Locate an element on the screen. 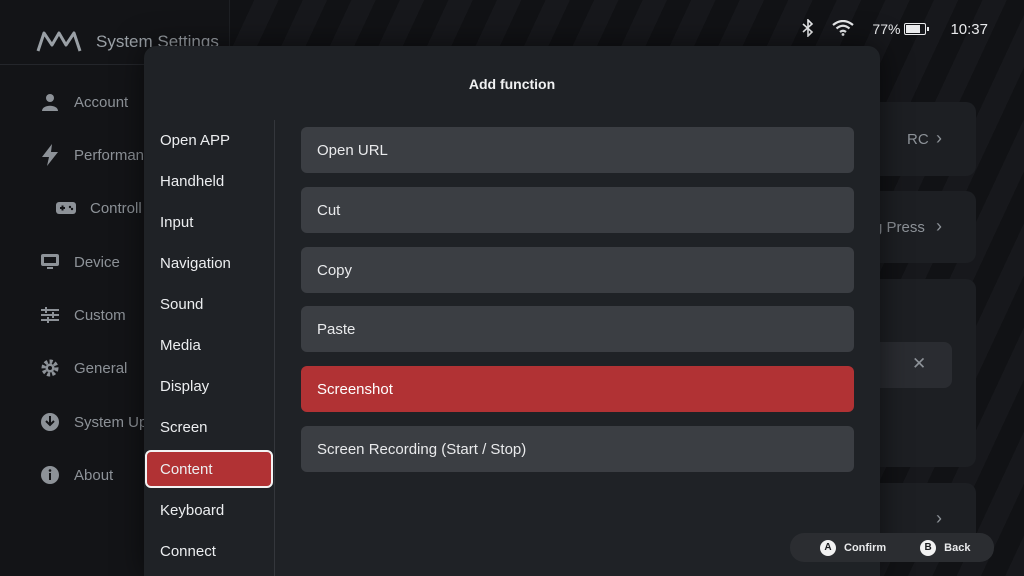 Image resolution: width=1024 pixels, height=576 pixels. clock: 10:37 is located at coordinates (969, 29).